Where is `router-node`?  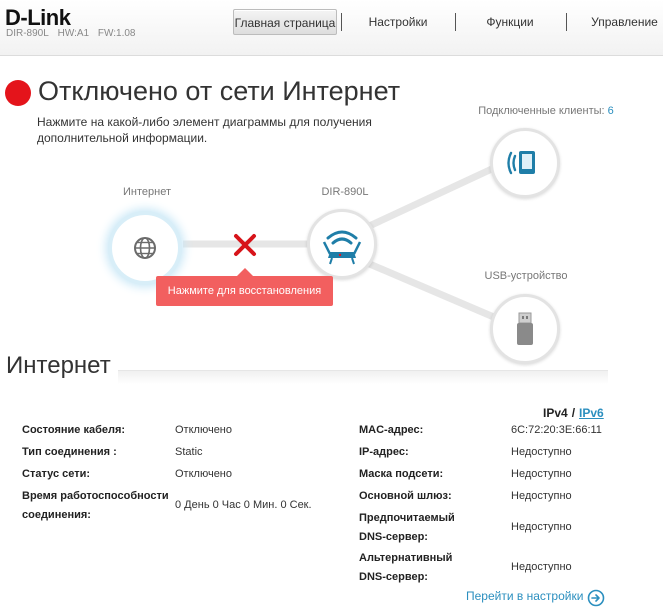
router-node is located at coordinates (342, 244).